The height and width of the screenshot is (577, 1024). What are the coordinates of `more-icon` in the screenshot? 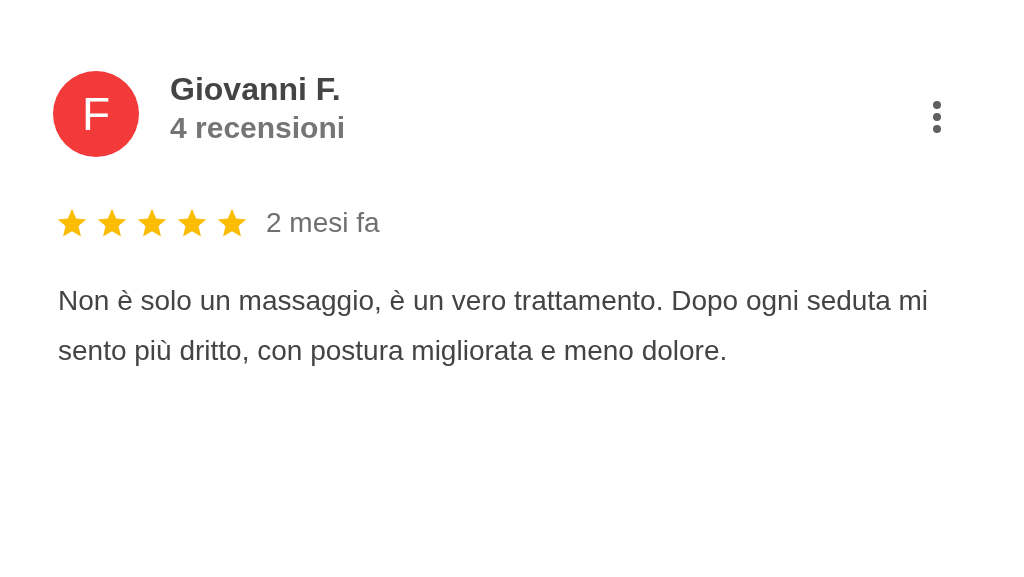 It's located at (937, 117).